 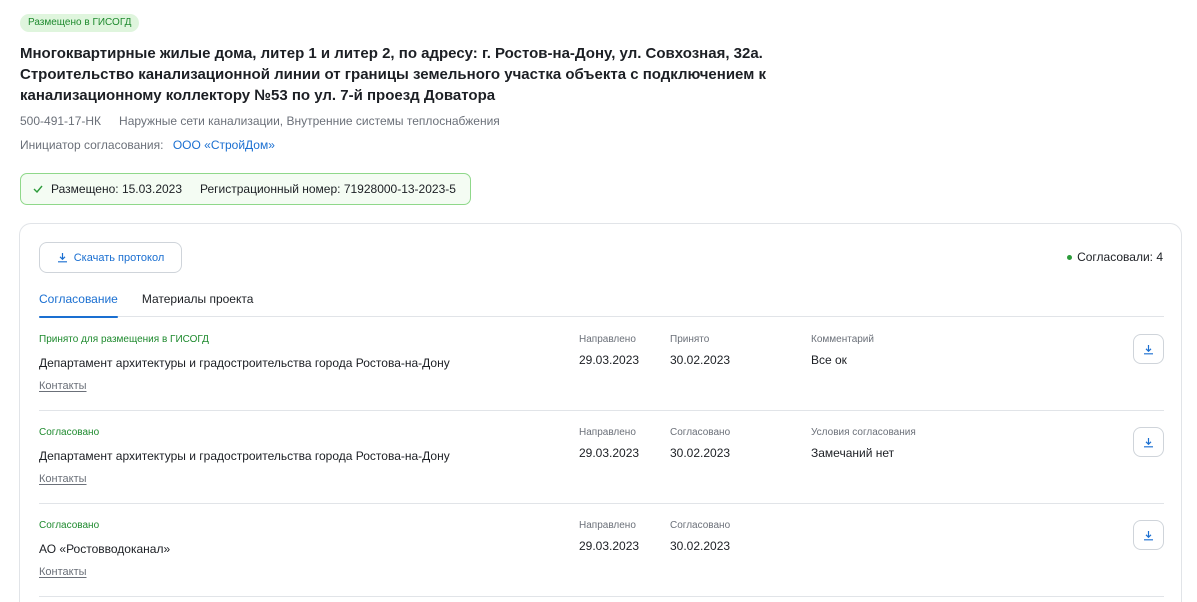 I want to click on status-dot, so click(x=1070, y=257).